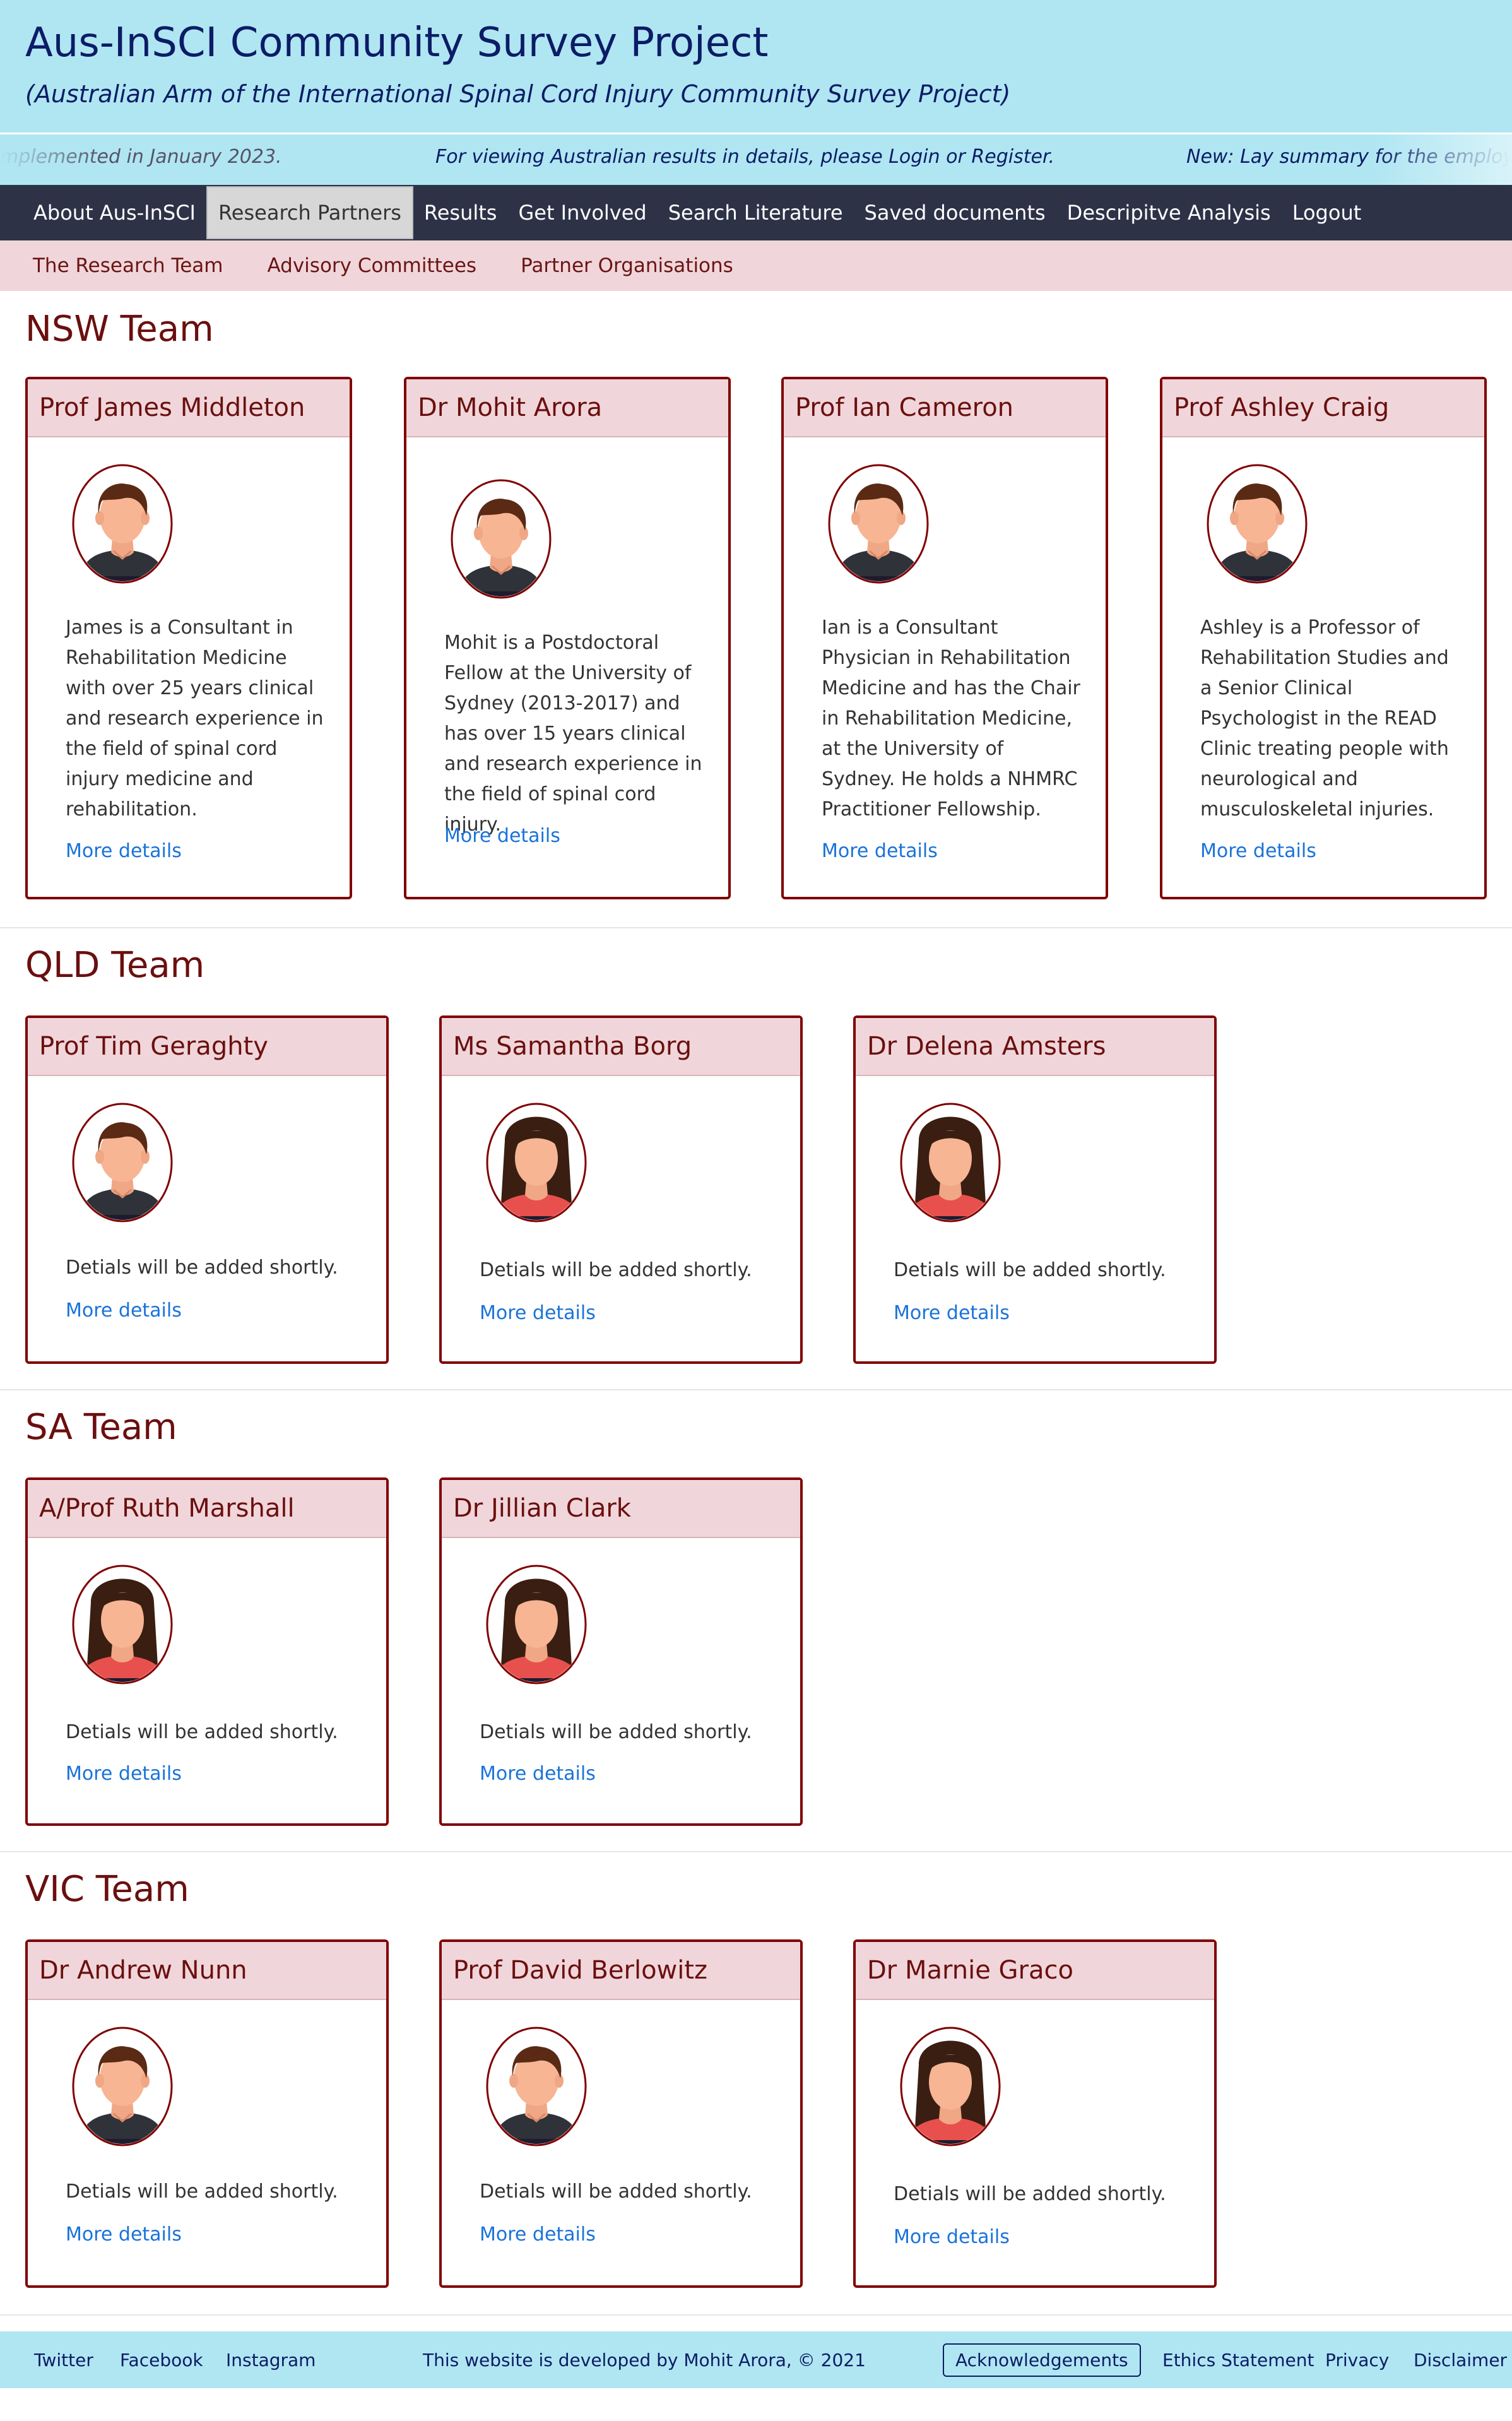  I want to click on nav-research-partners: Research Partners, so click(309, 212).